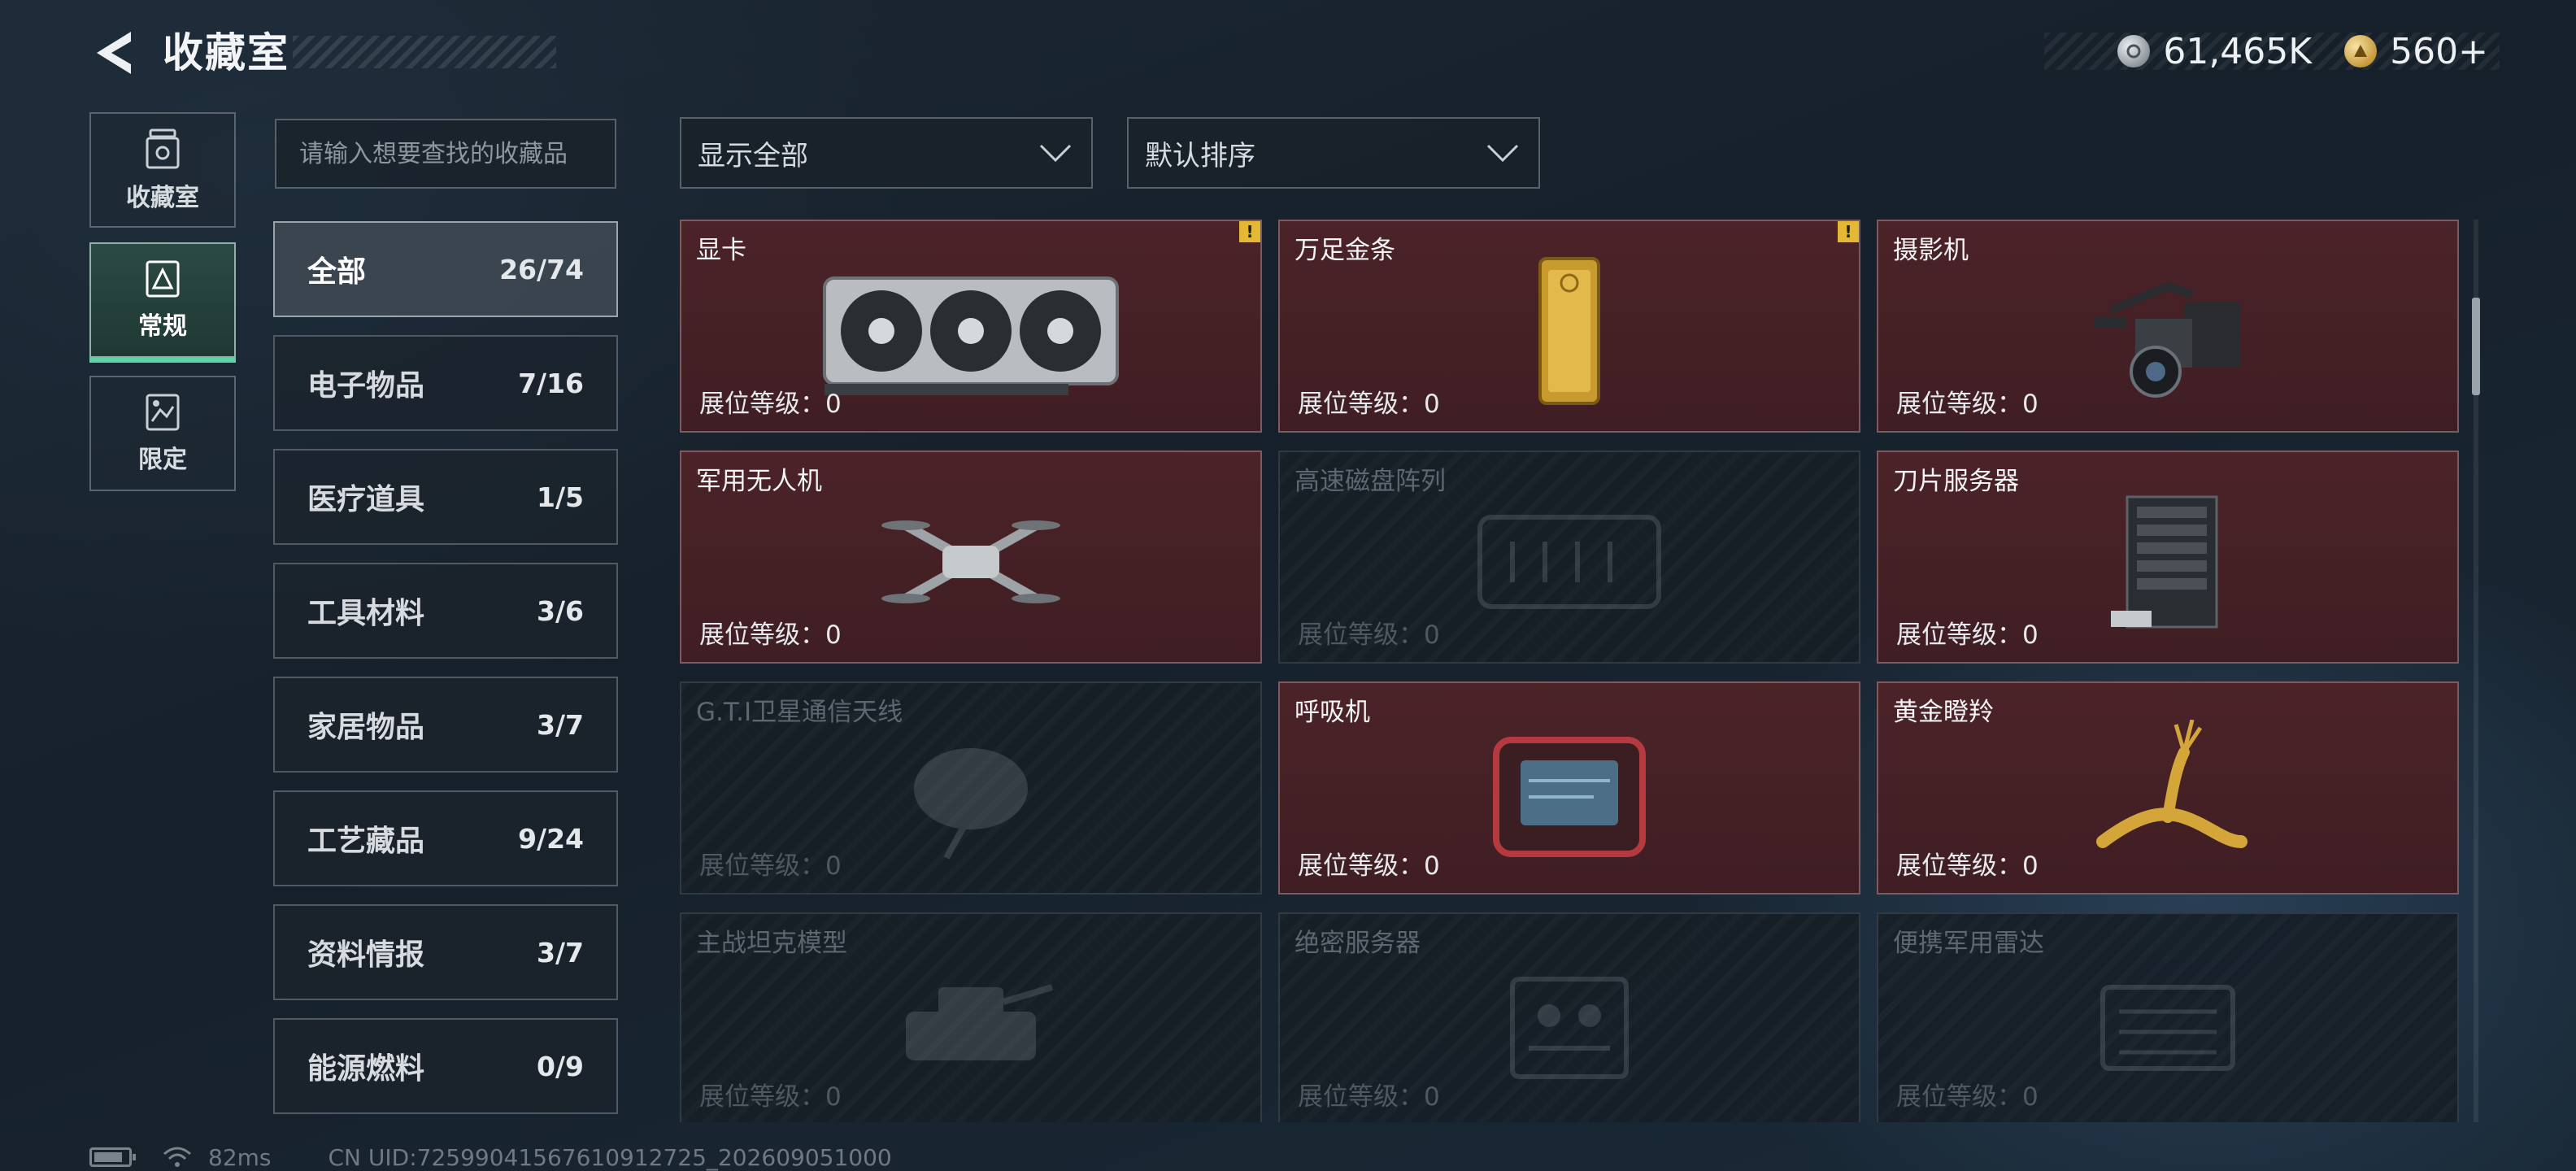 This screenshot has width=2576, height=1171. I want to click on golden-gazelle-icon, so click(2168, 793).